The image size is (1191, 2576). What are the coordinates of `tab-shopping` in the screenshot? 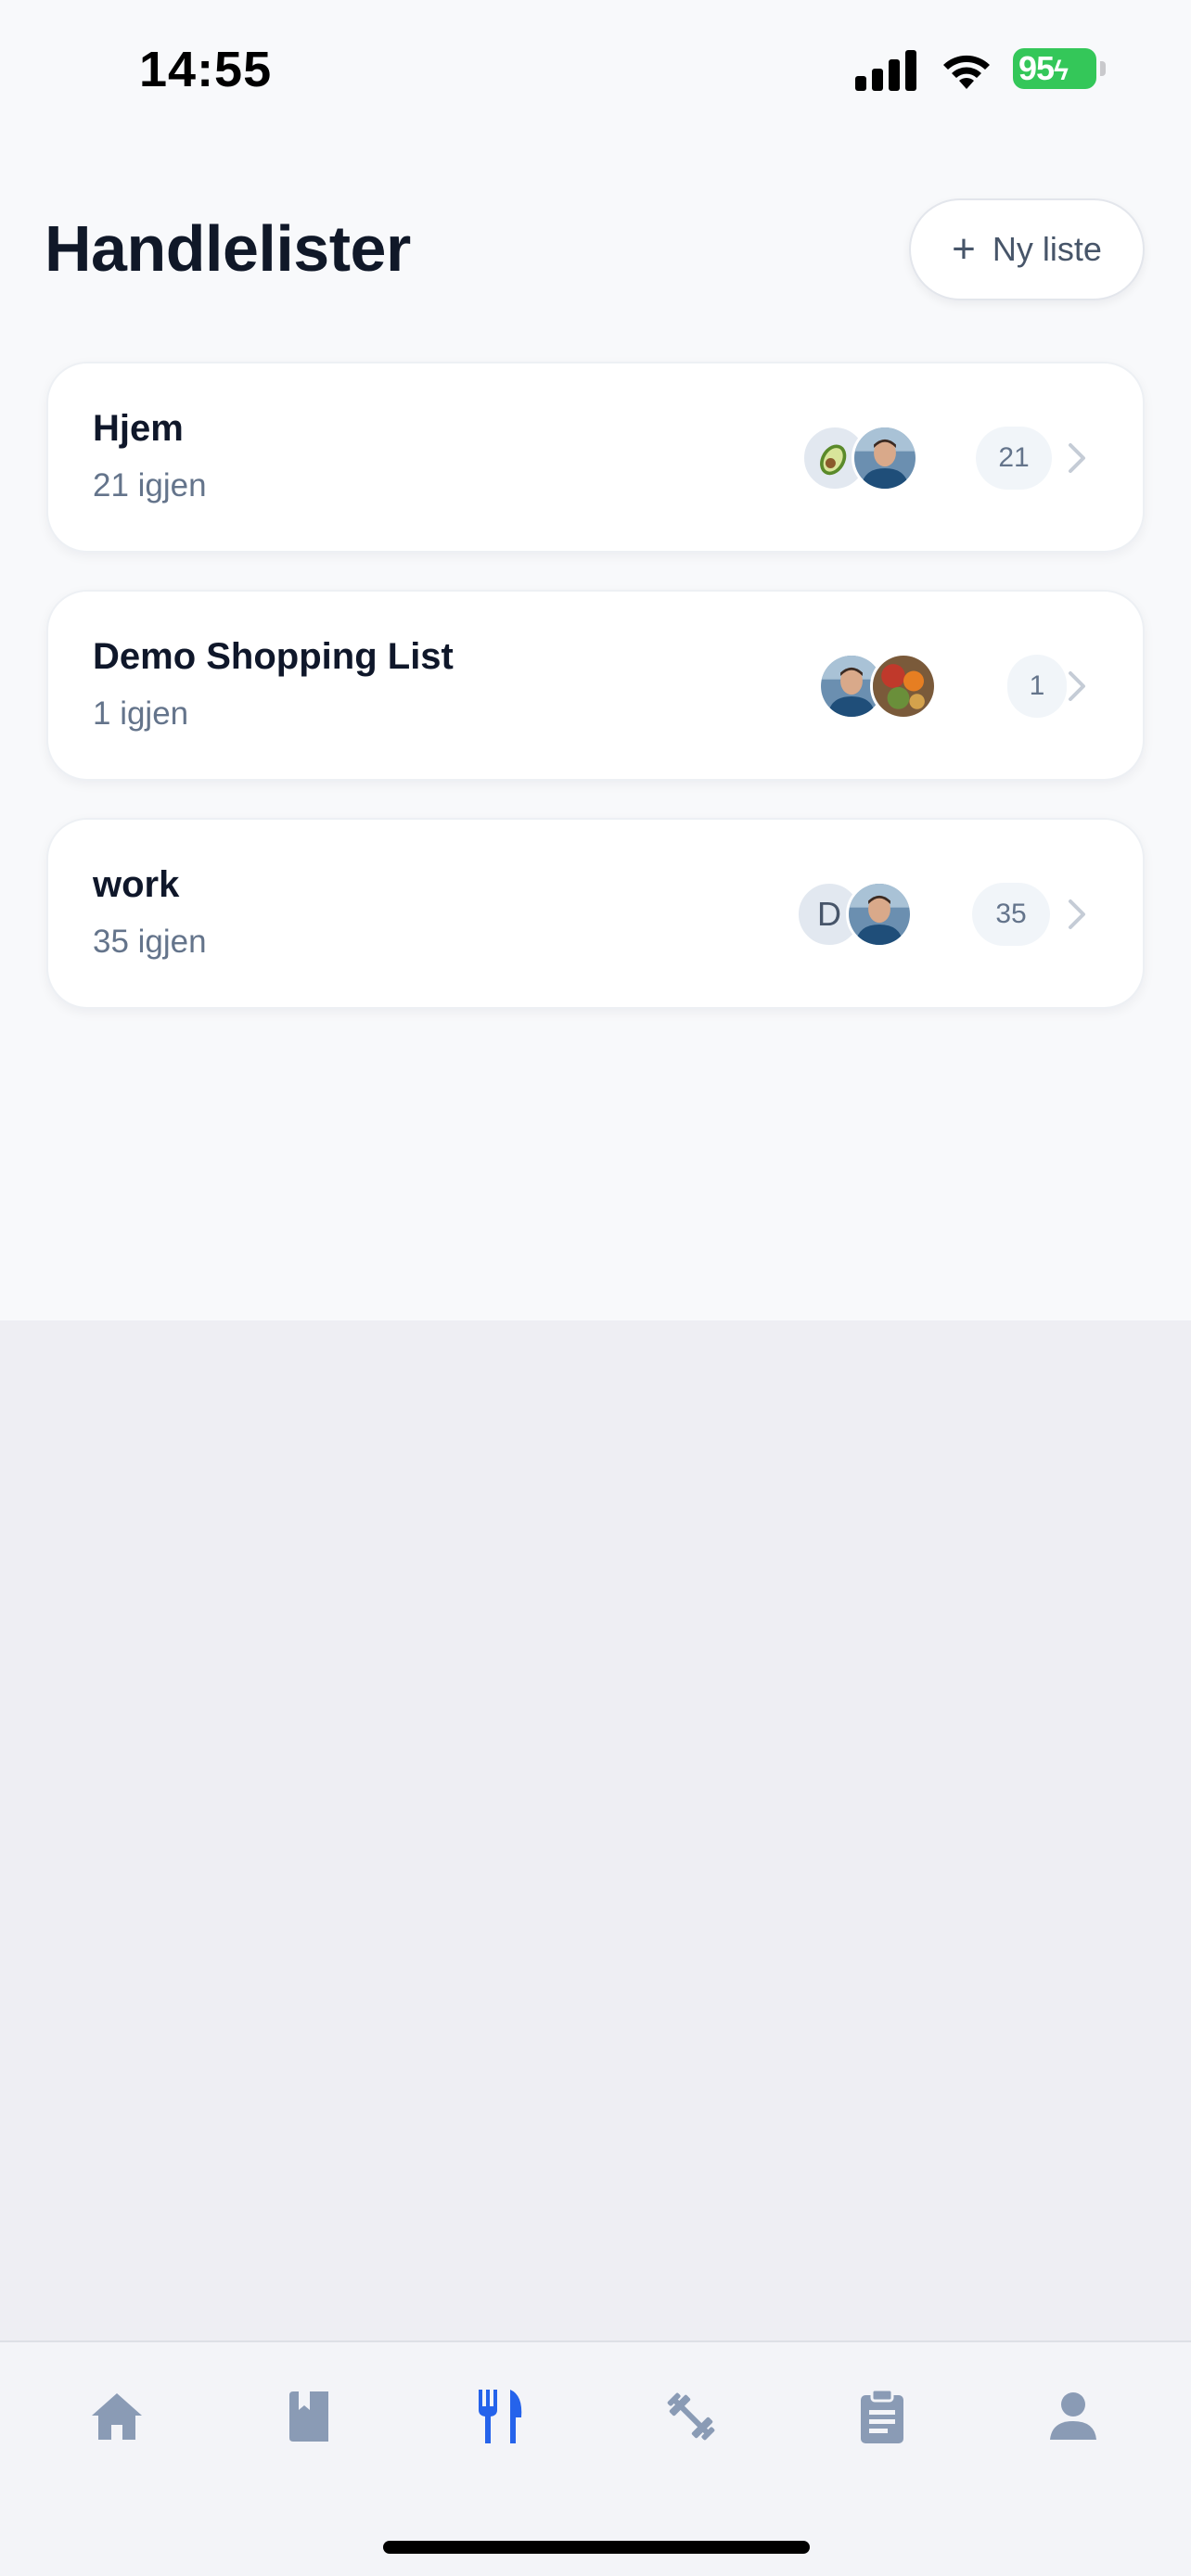 It's located at (500, 2417).